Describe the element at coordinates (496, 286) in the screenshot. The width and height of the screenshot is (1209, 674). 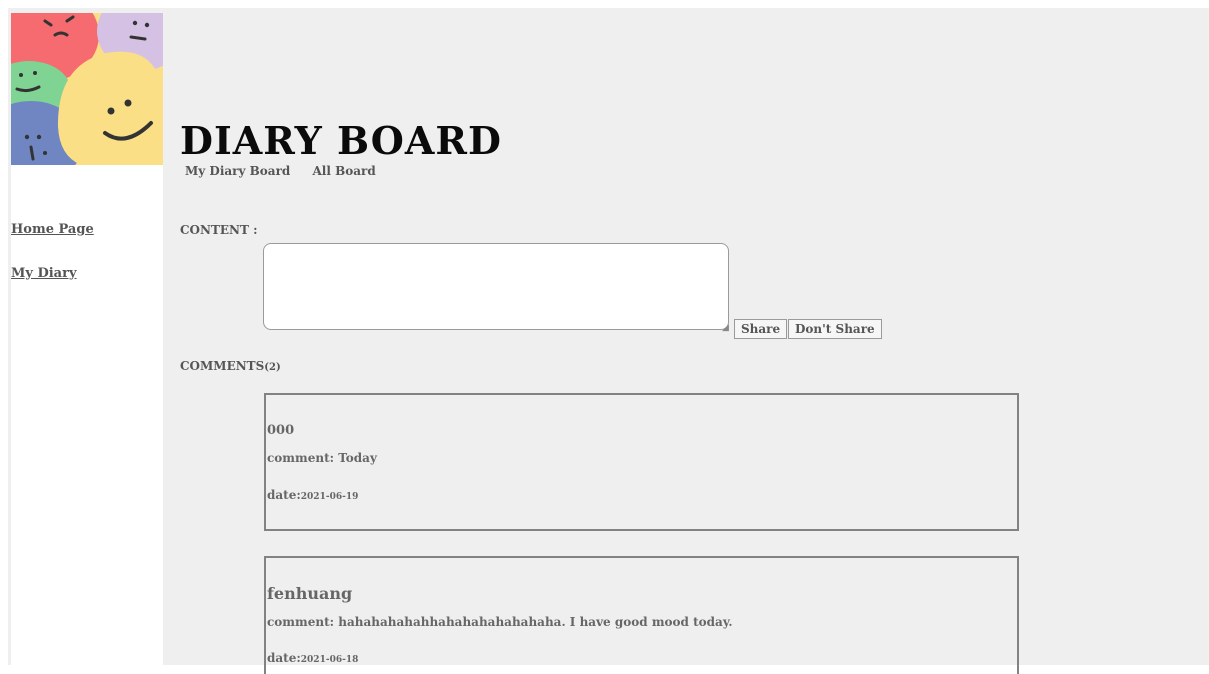
I see `content-textarea` at that location.